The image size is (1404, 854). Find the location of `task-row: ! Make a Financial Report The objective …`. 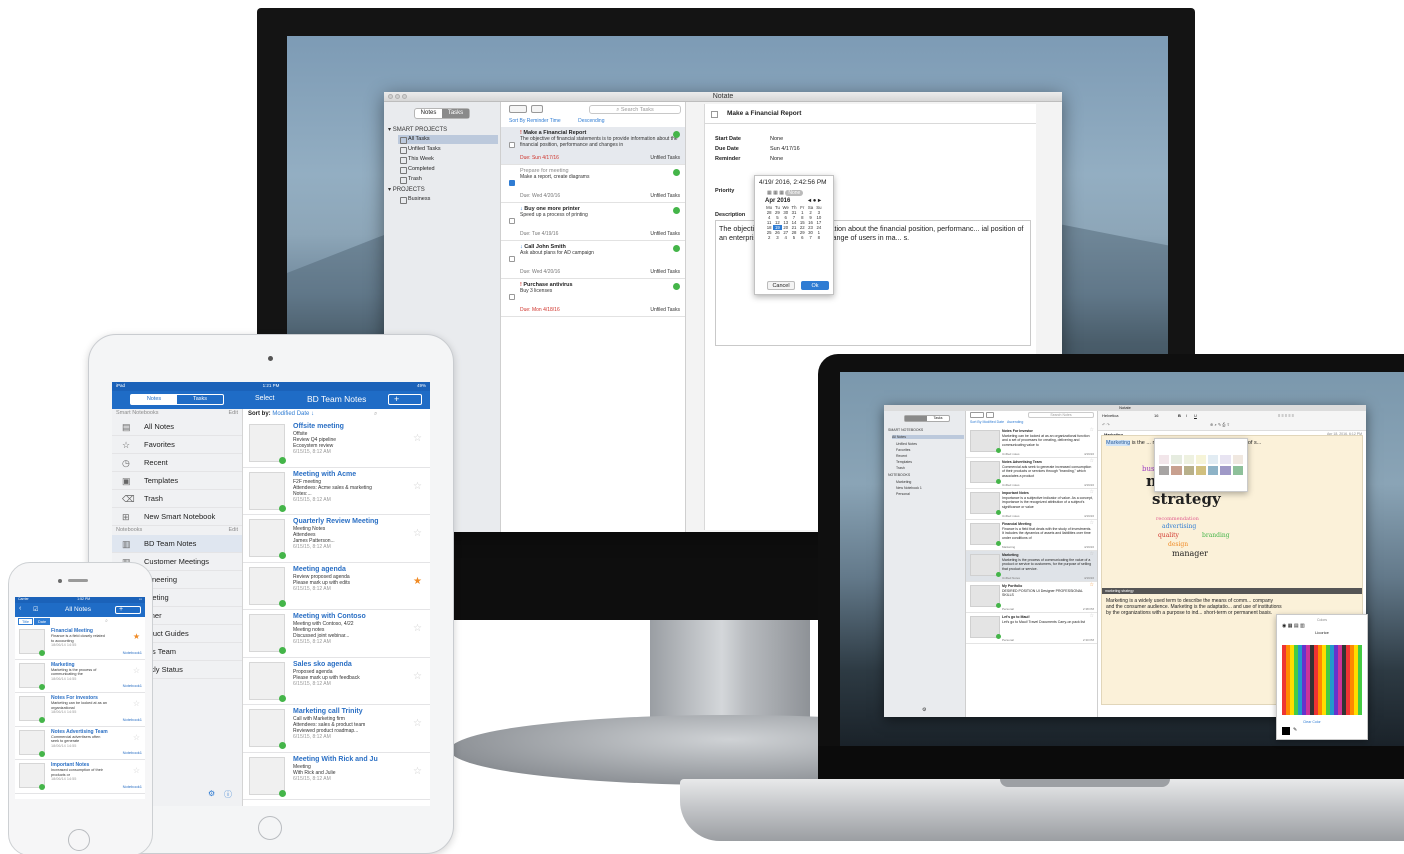

task-row: ! Make a Financial Report The objective … is located at coordinates (593, 146).